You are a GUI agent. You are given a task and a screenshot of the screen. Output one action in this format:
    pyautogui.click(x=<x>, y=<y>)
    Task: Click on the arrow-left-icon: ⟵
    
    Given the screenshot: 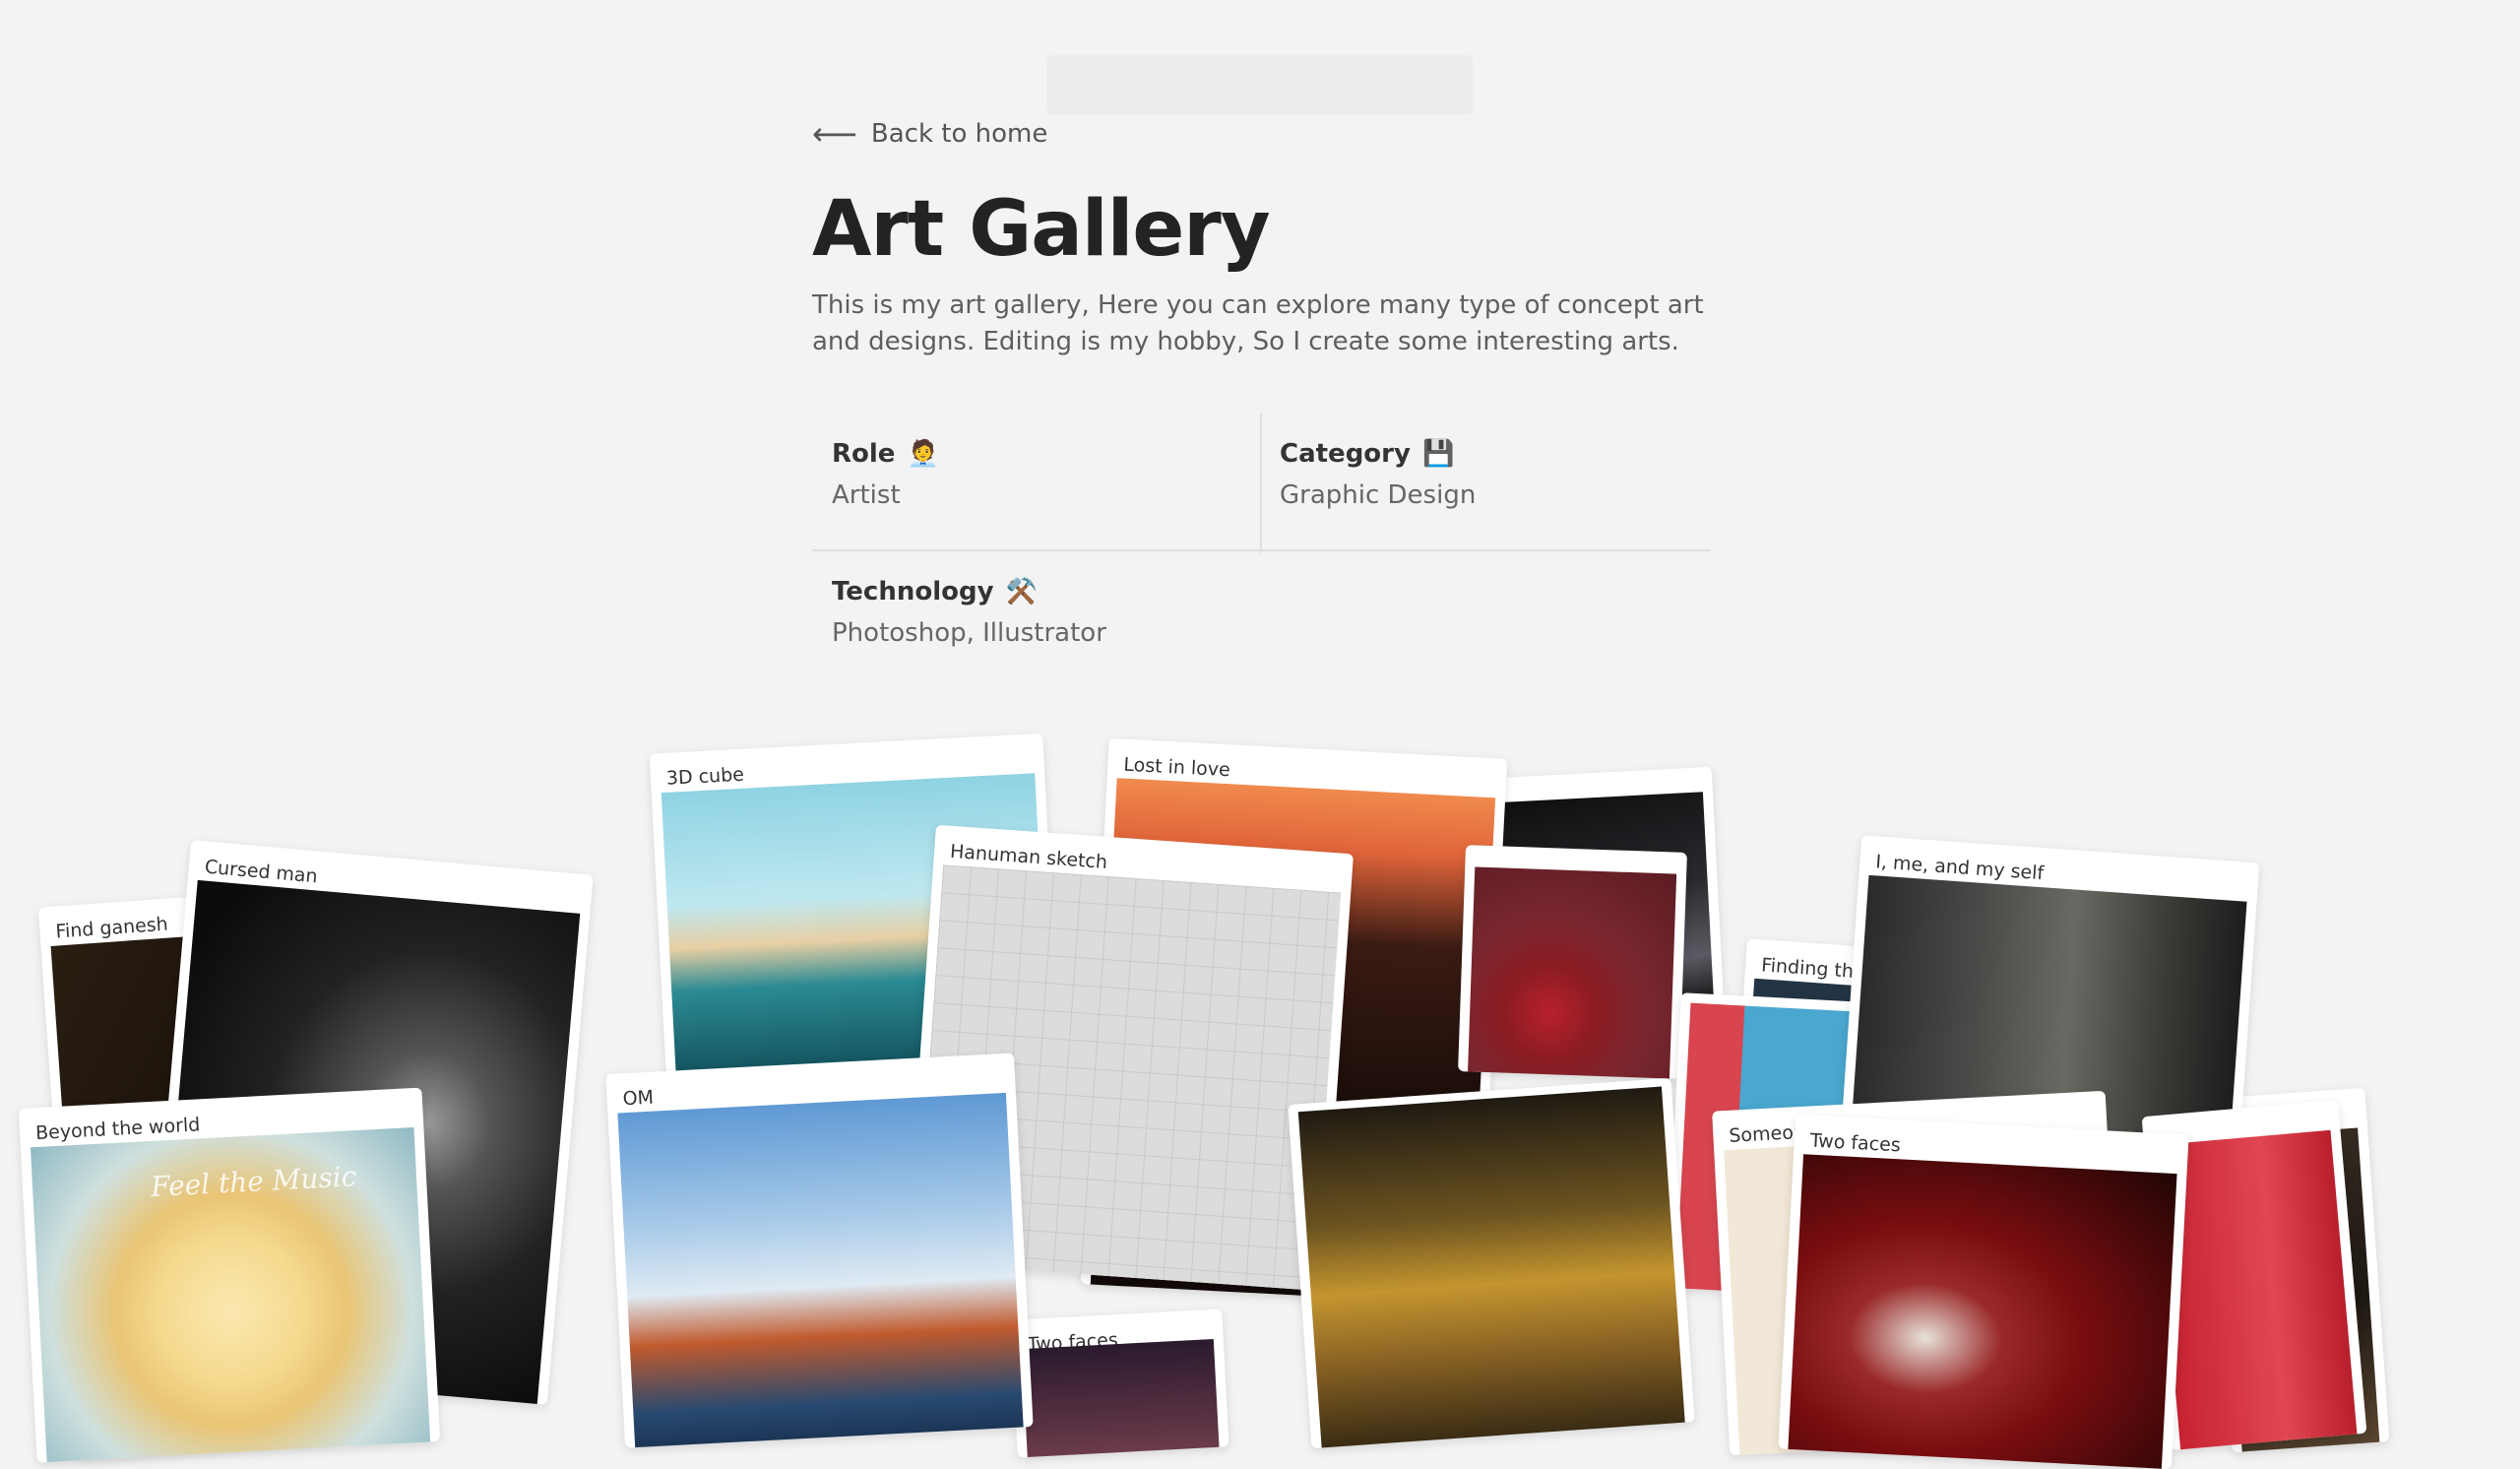 What is the action you would take?
    pyautogui.click(x=834, y=134)
    